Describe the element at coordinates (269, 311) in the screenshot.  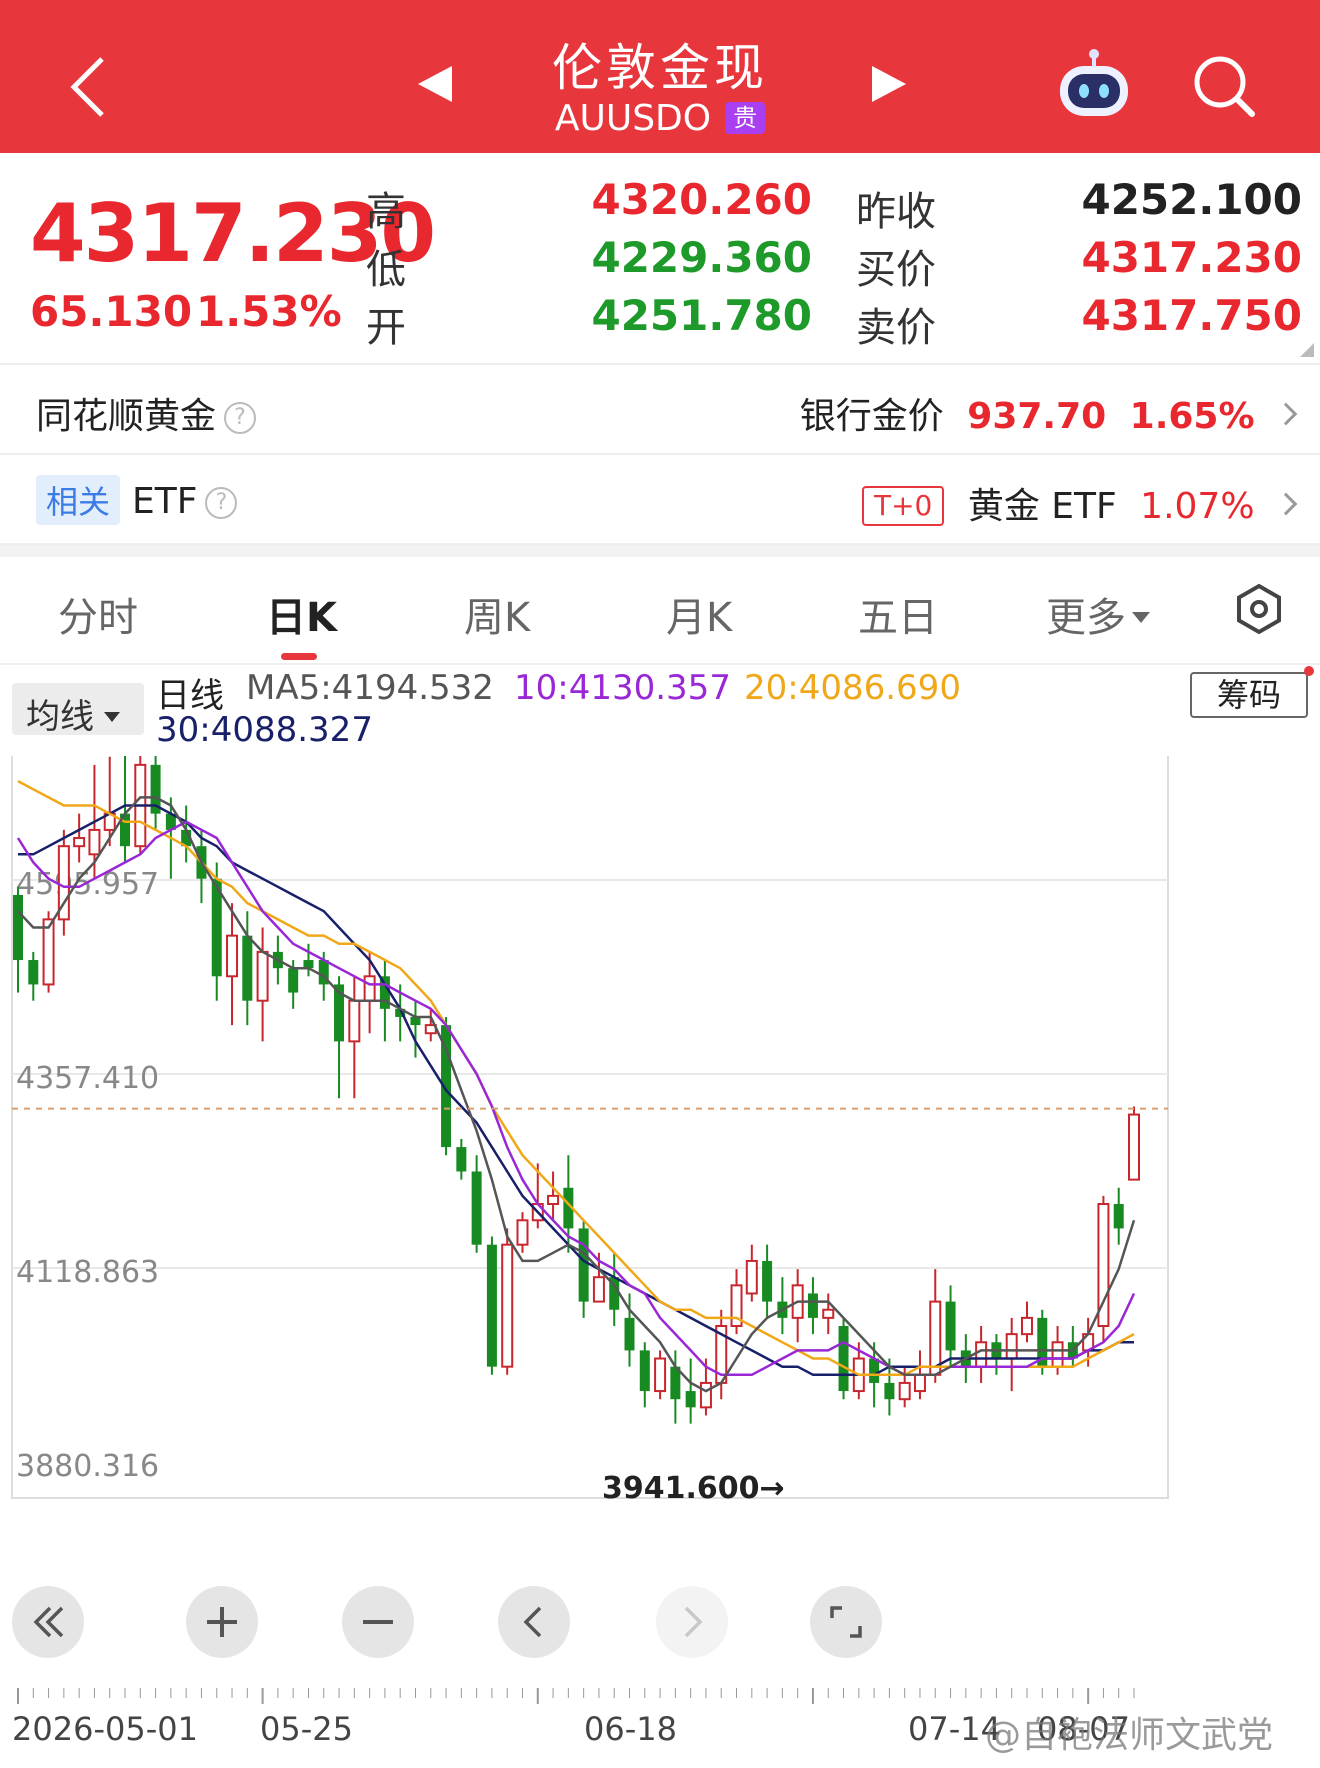
I see `price-change-pct: 1.53%` at that location.